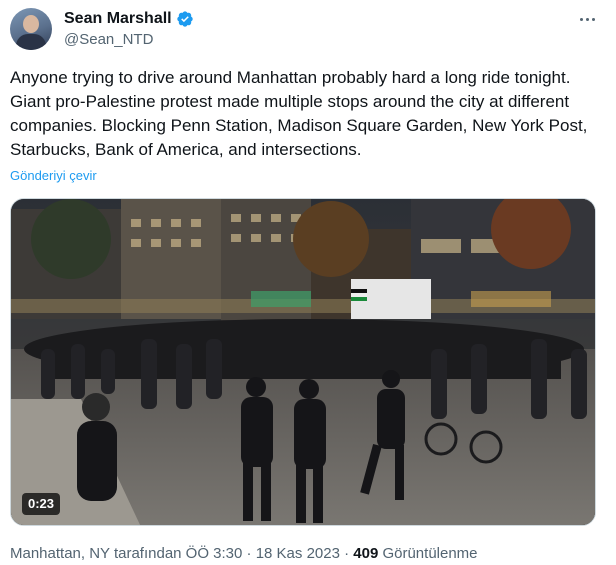 This screenshot has height=565, width=616. What do you see at coordinates (41, 504) in the screenshot?
I see `video-duration-badge: 0:23` at bounding box center [41, 504].